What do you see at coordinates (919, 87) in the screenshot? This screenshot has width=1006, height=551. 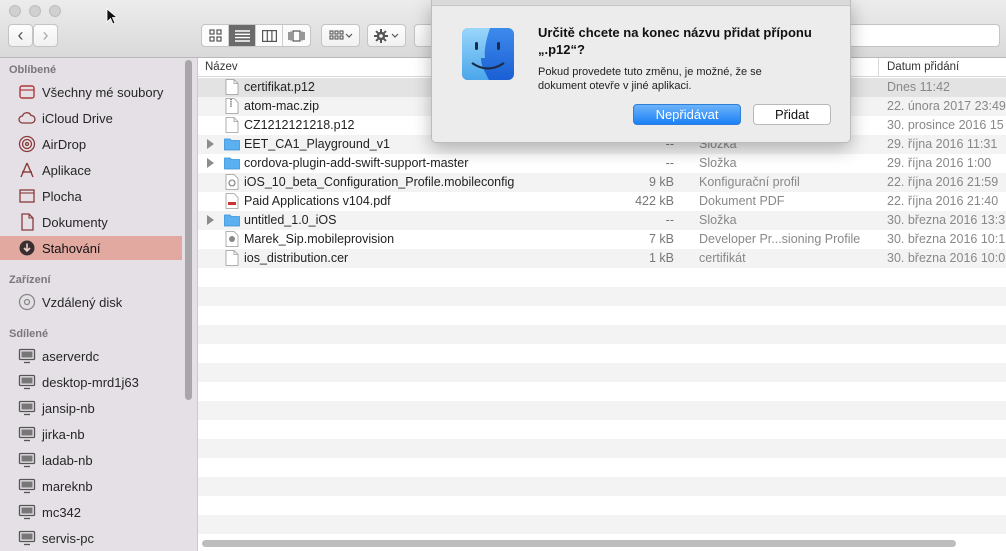 I see `file-date-added: Dnes 11:42` at bounding box center [919, 87].